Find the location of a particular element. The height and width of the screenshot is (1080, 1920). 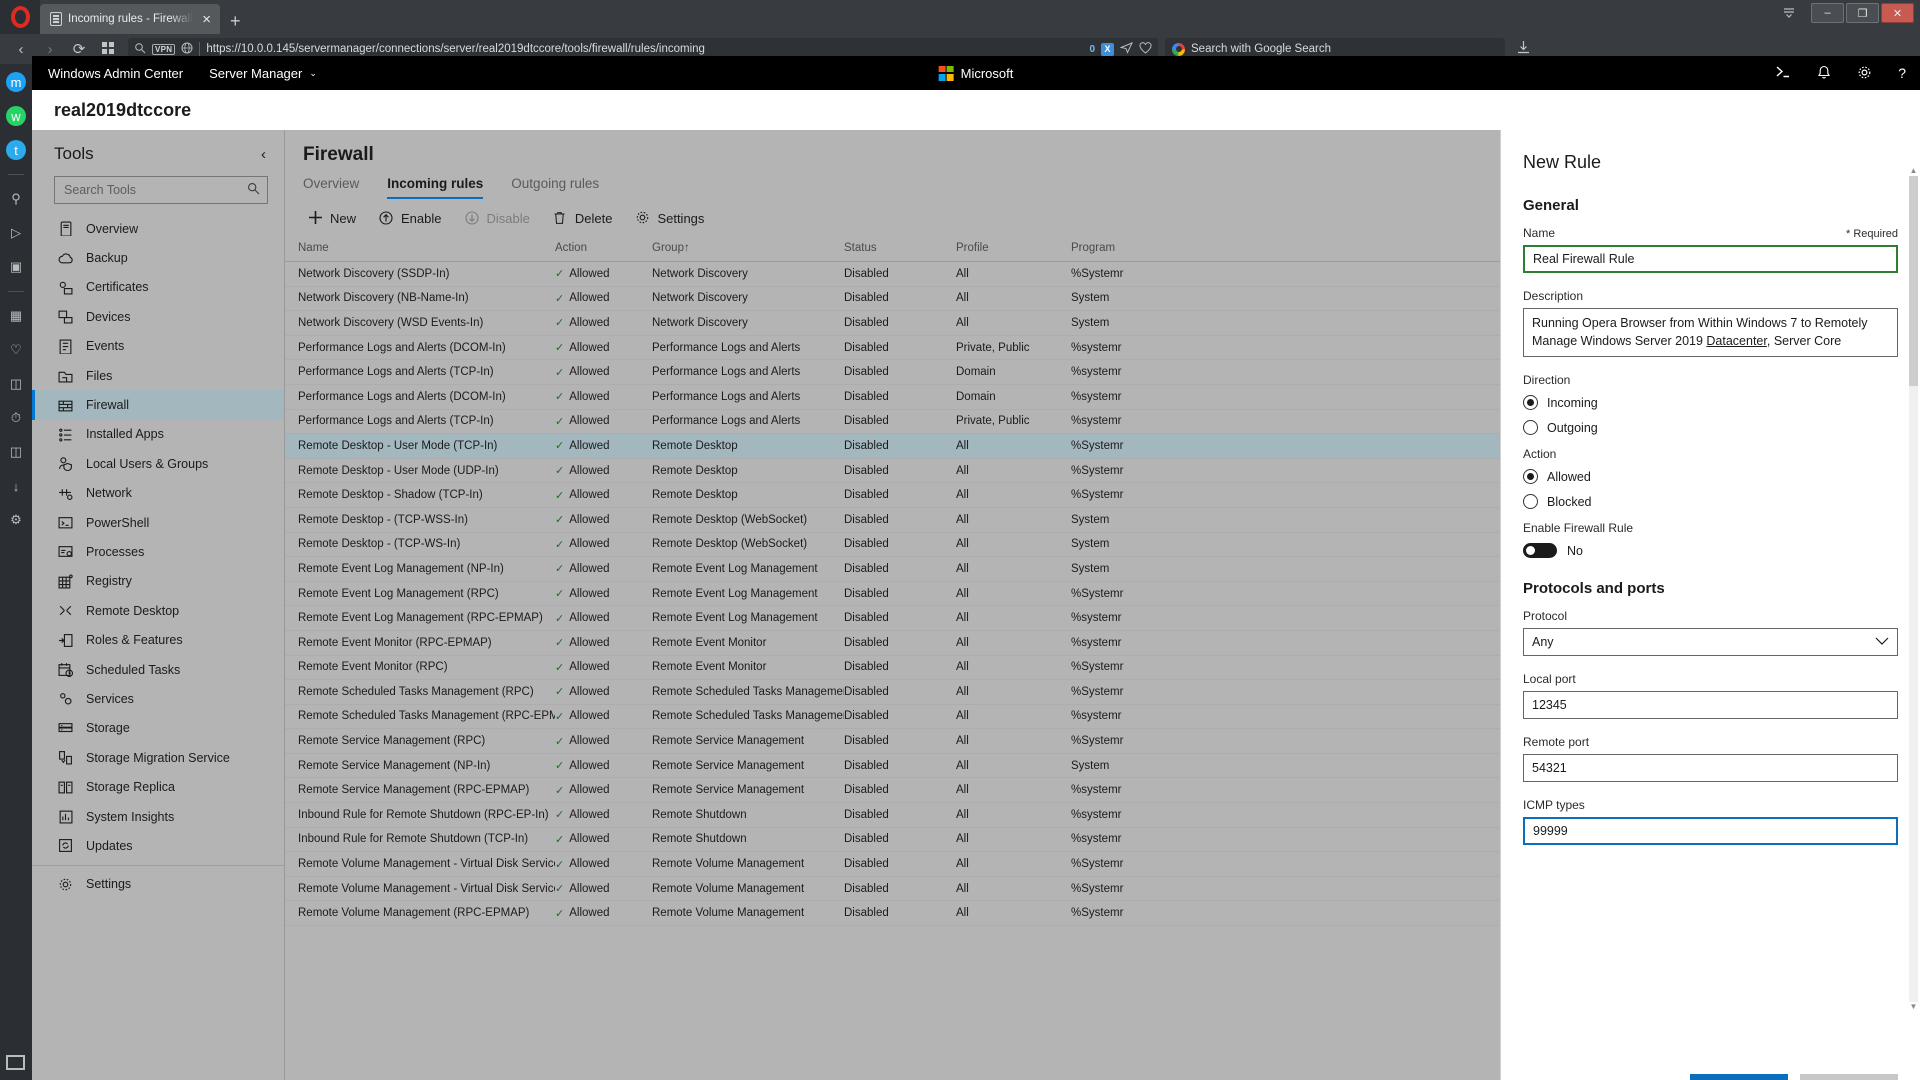

minimize-button: – is located at coordinates (1827, 13).